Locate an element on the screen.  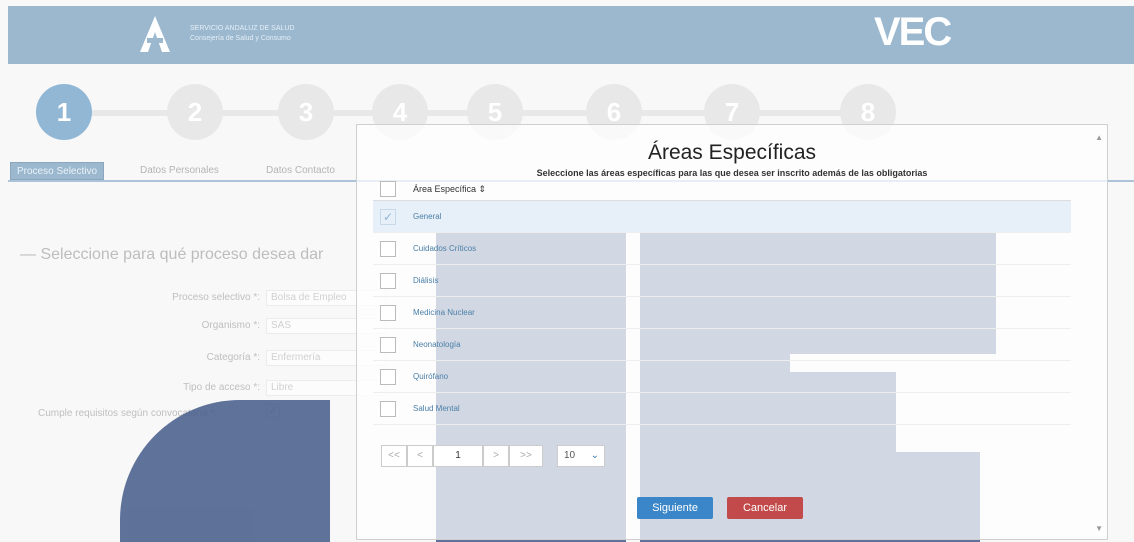
area-name: Diálisis is located at coordinates (426, 280).